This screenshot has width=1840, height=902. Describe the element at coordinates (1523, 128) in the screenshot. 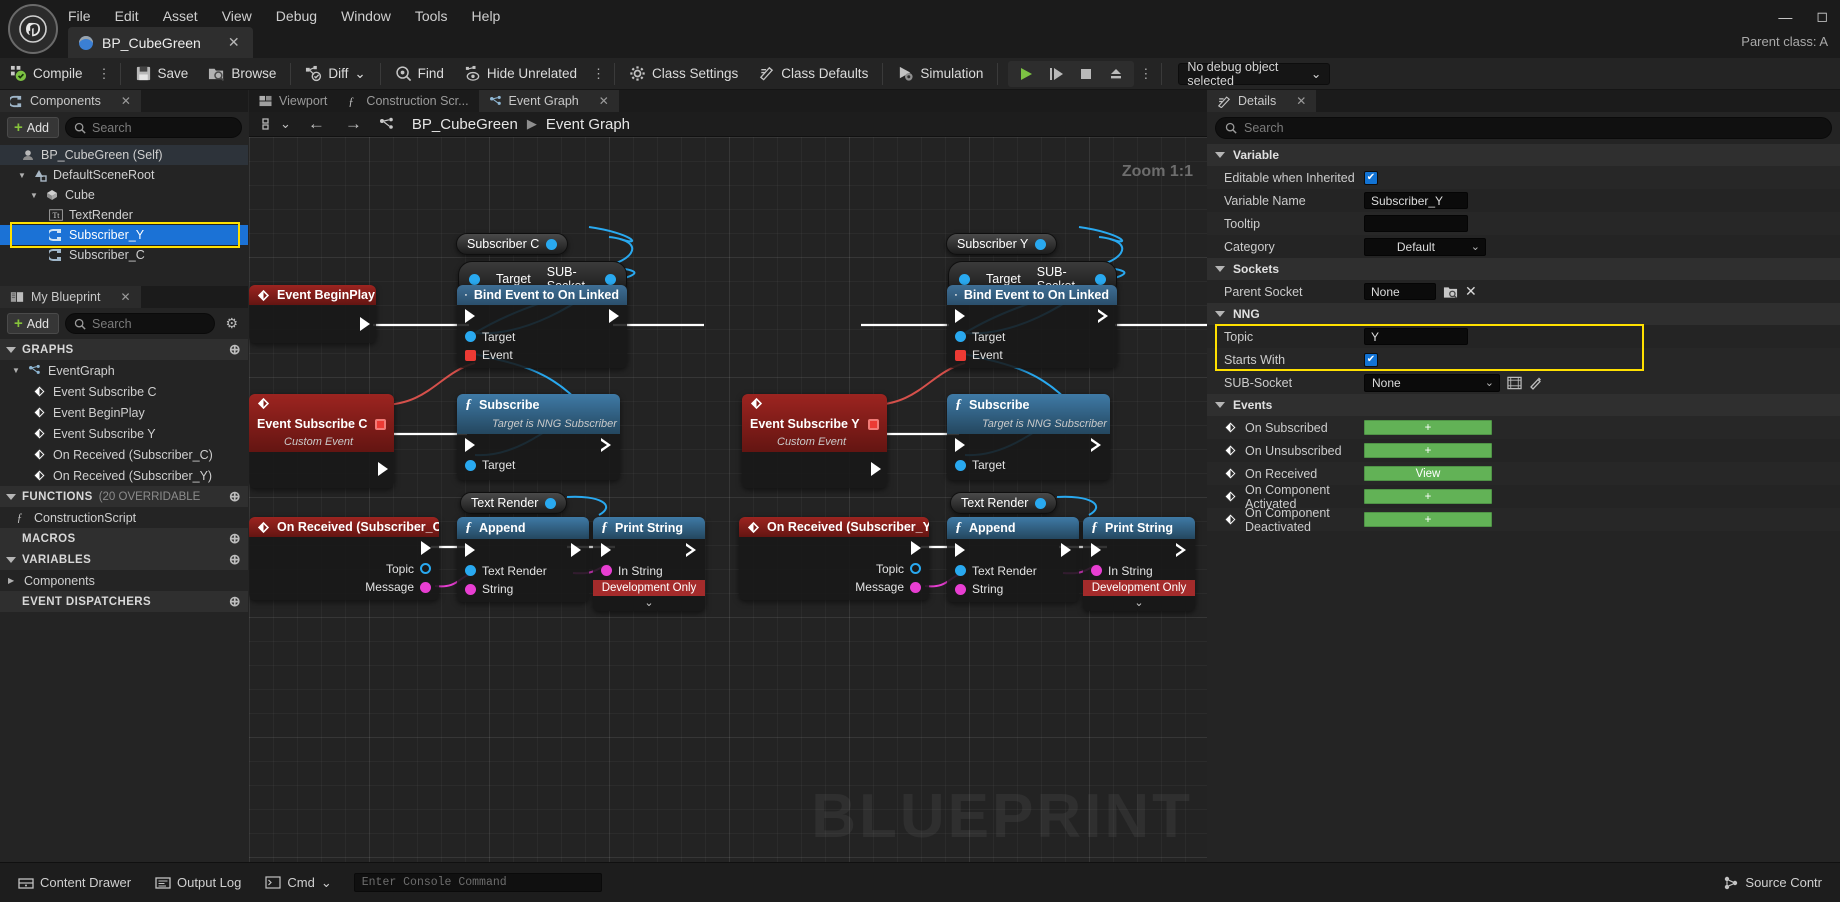

I see `details-search-input: Search` at that location.